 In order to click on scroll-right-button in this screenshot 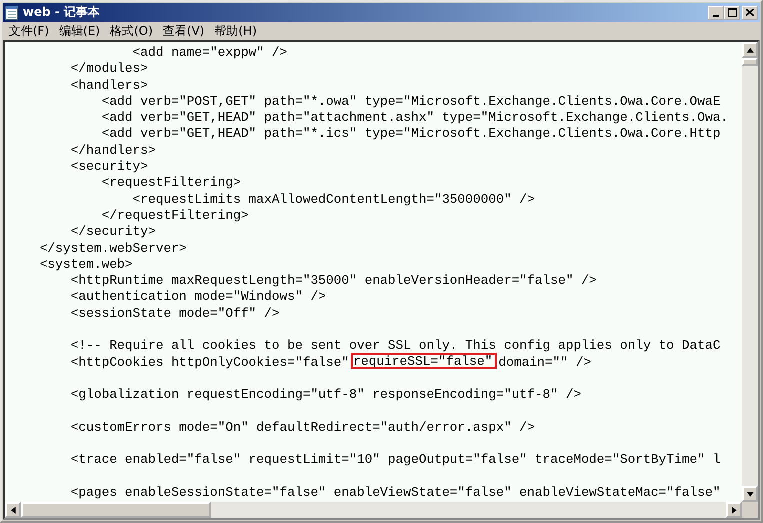, I will do `click(734, 510)`.